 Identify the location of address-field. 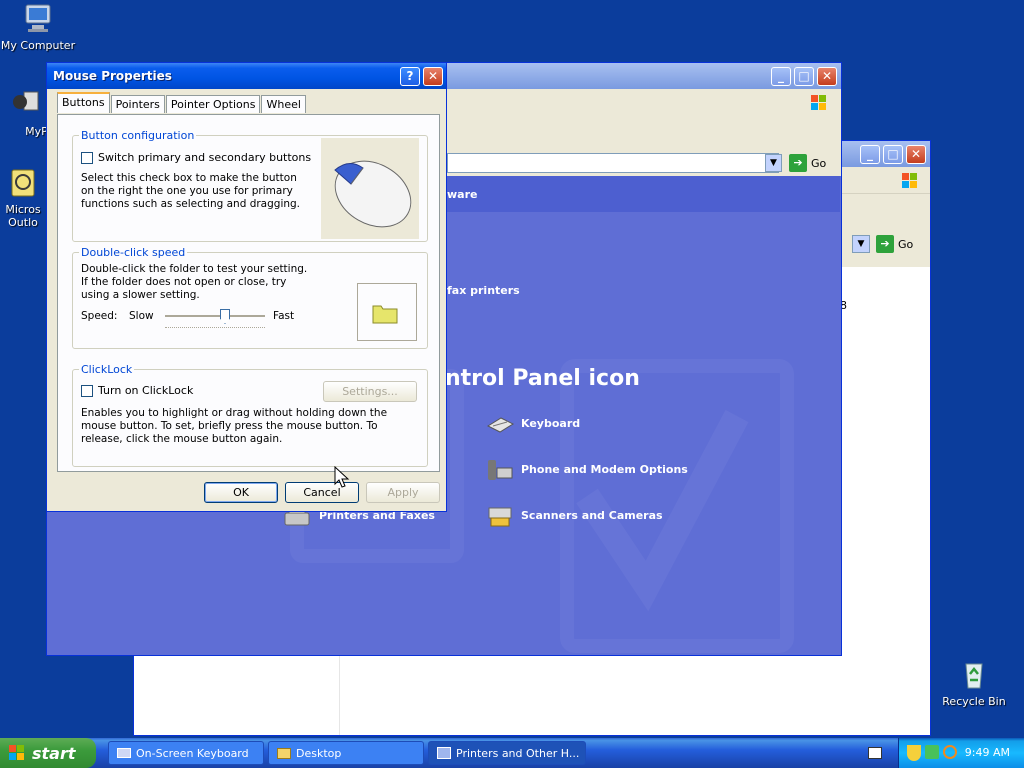
(613, 163).